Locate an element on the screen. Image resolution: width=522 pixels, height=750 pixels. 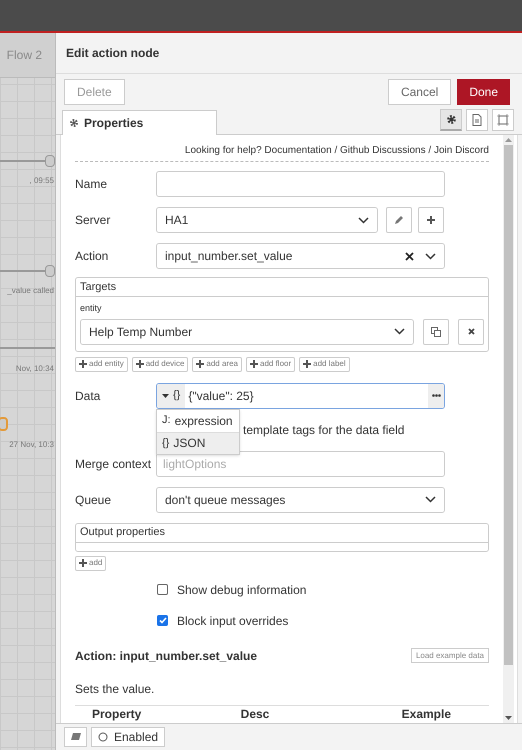
server-select: HA1 is located at coordinates (267, 220).